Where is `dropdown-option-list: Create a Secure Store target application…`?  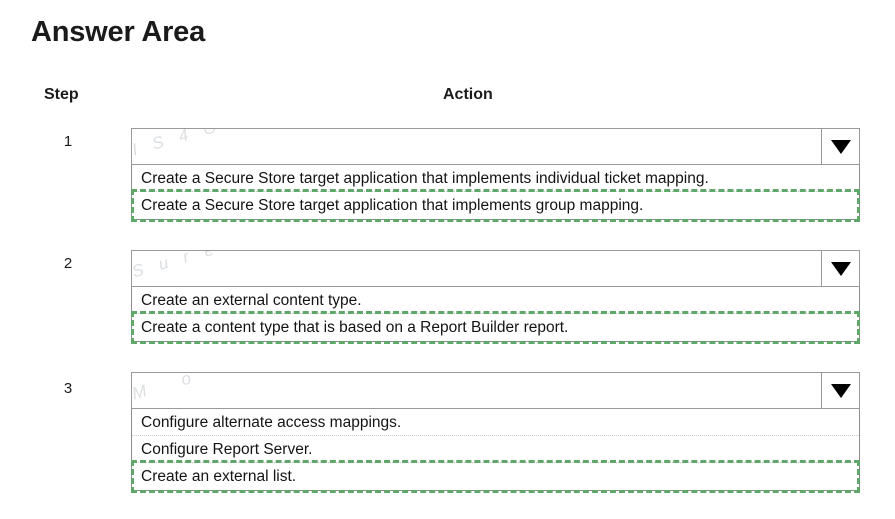 dropdown-option-list: Create a Secure Store target application… is located at coordinates (495, 192).